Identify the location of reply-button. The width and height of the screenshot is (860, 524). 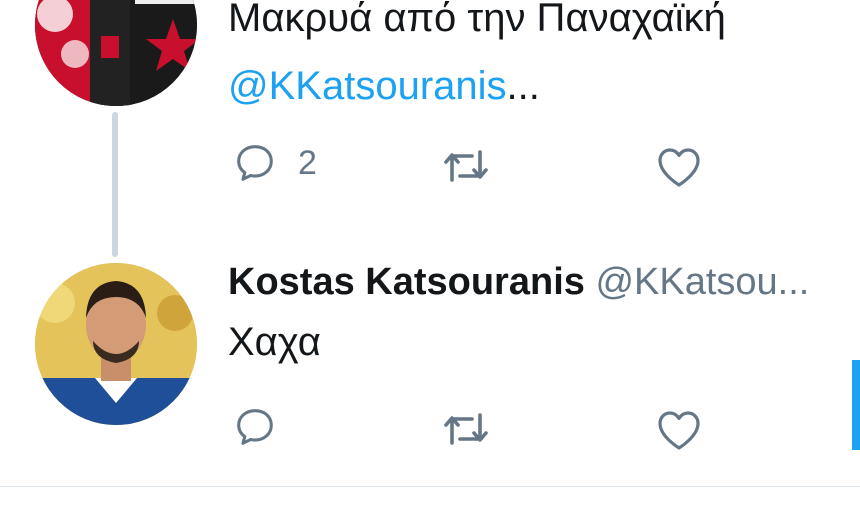
(255, 427).